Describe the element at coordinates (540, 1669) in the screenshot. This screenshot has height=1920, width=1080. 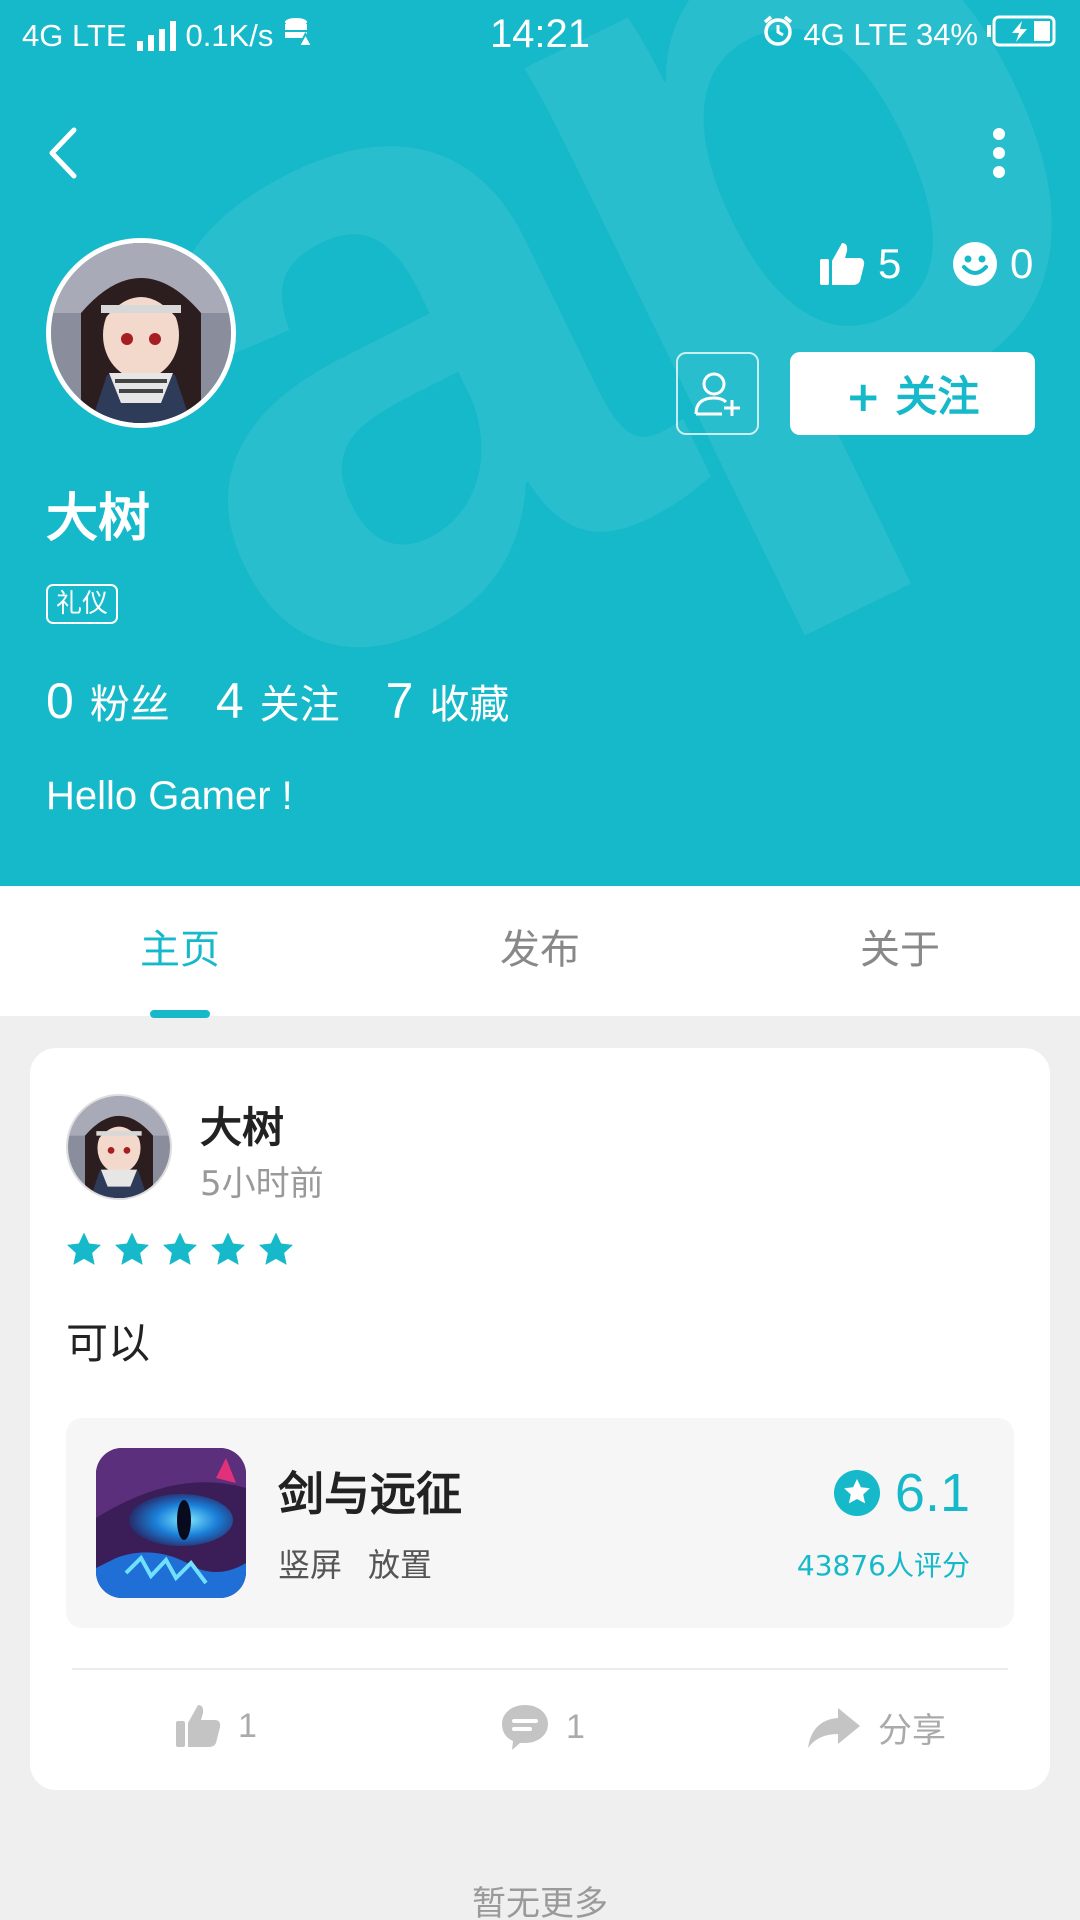
I see `card-divider` at that location.